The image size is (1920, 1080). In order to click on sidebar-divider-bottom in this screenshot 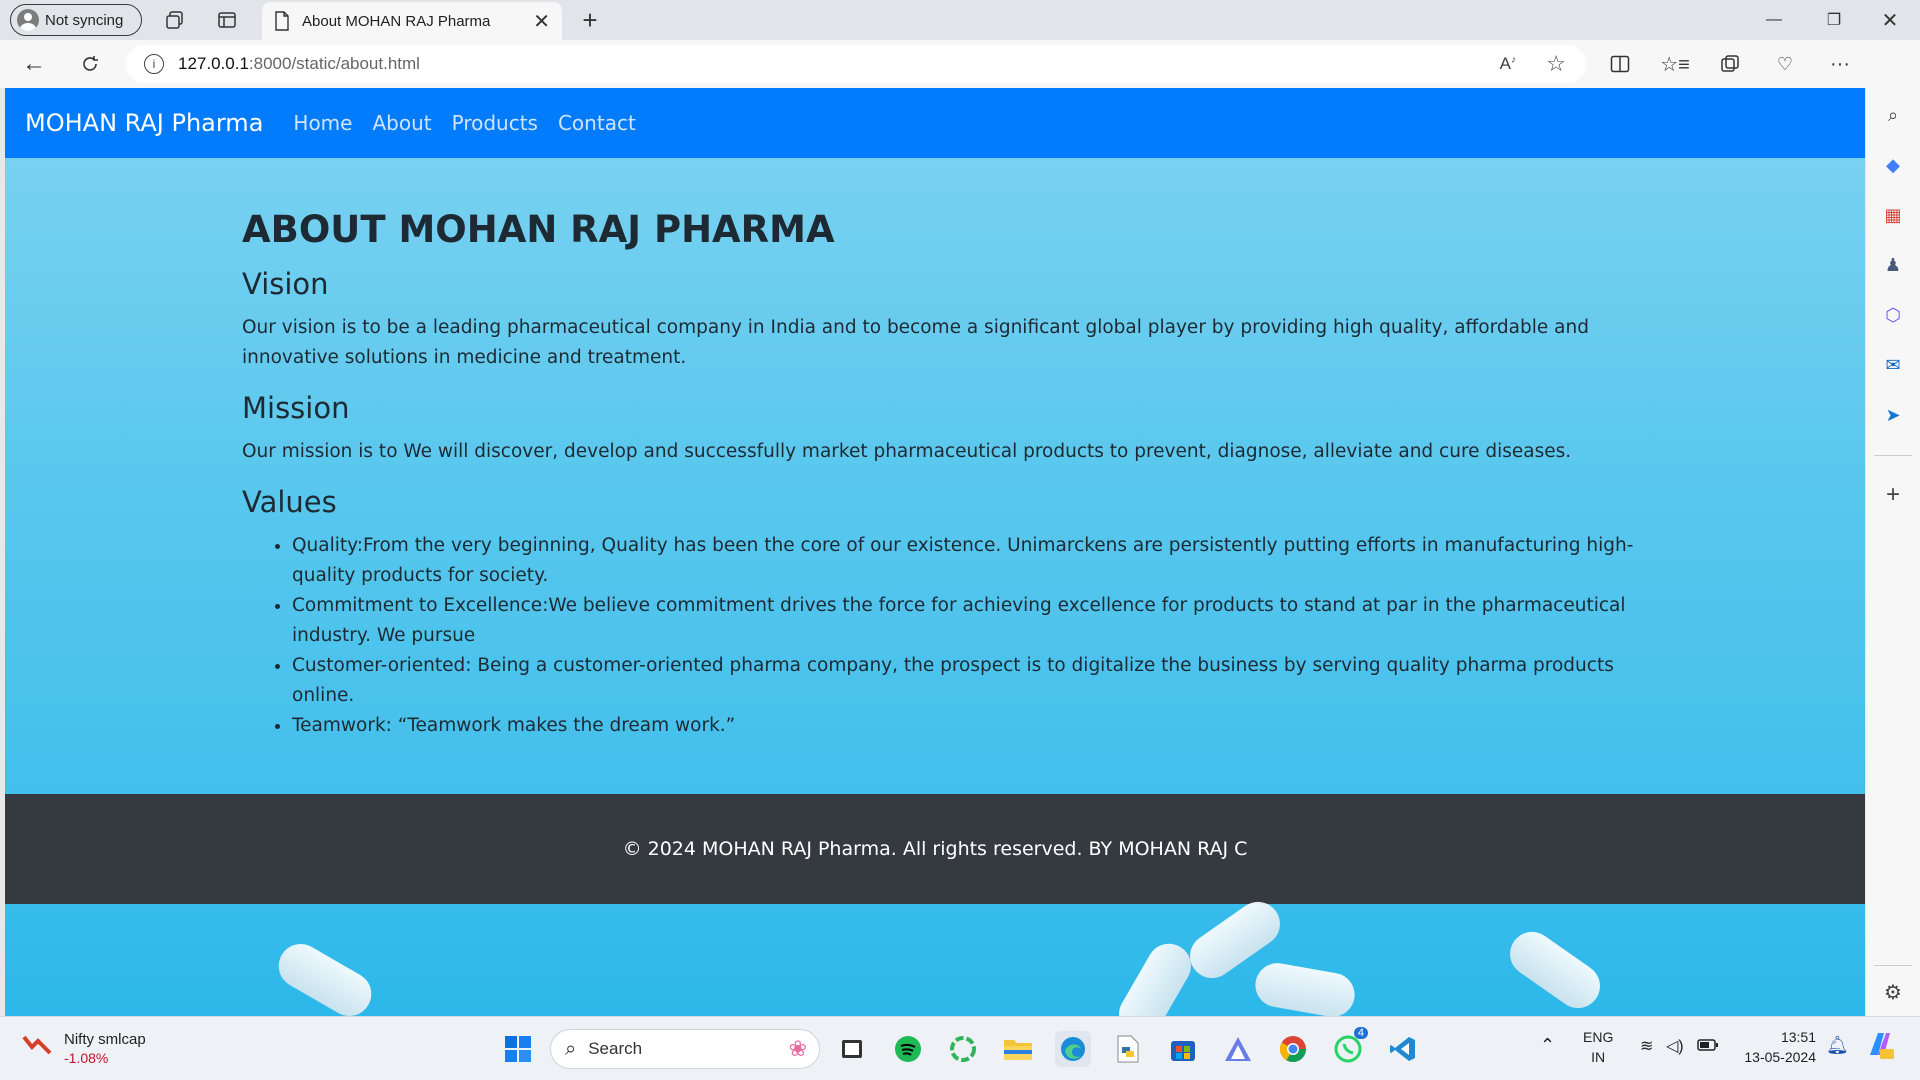, I will do `click(1893, 965)`.